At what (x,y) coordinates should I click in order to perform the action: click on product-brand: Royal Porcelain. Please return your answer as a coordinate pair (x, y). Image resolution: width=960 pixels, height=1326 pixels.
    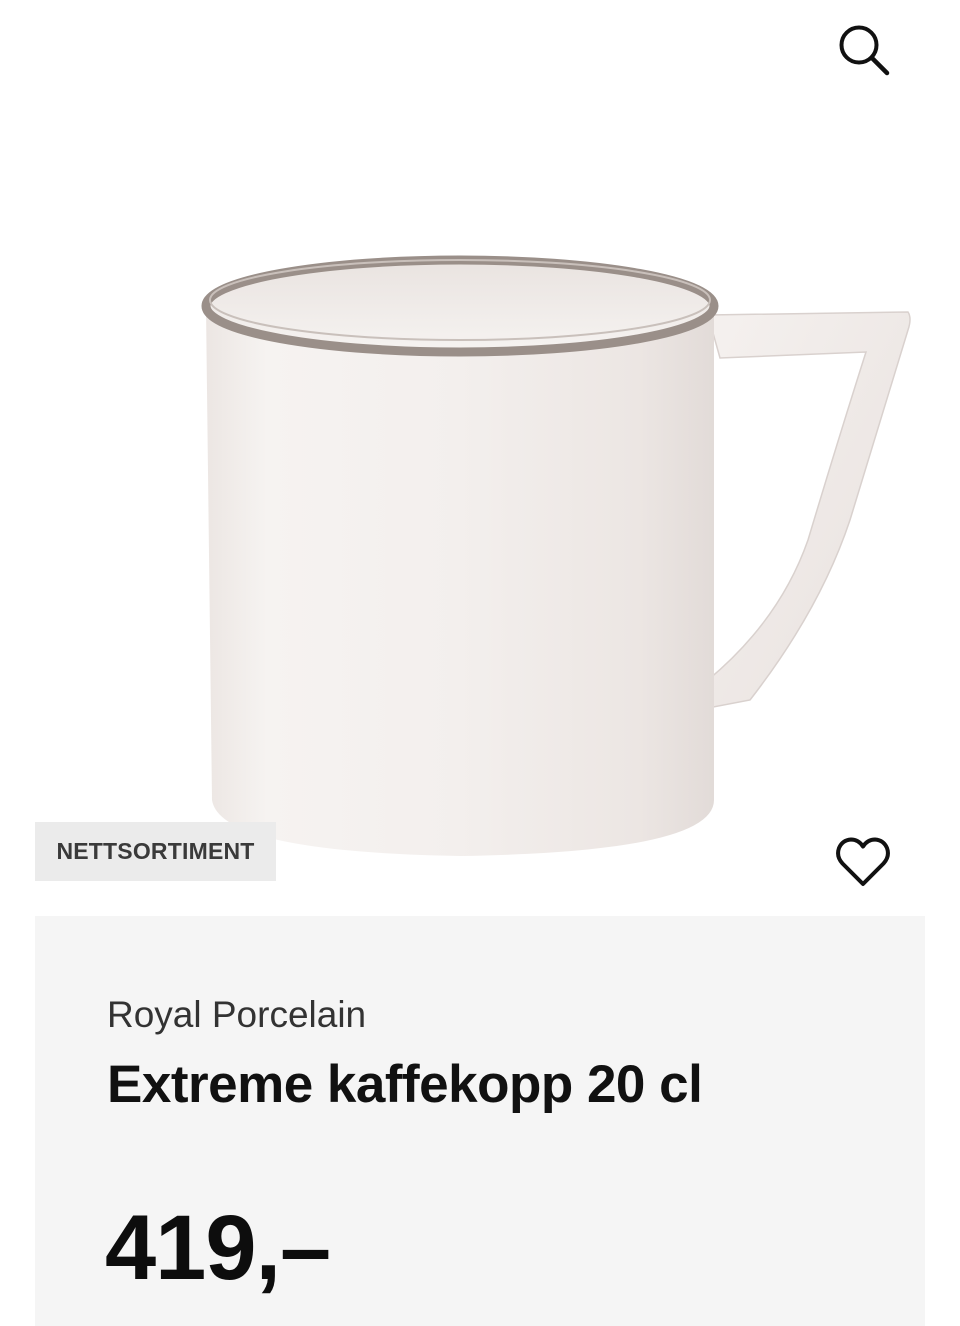
    Looking at the image, I should click on (237, 1014).